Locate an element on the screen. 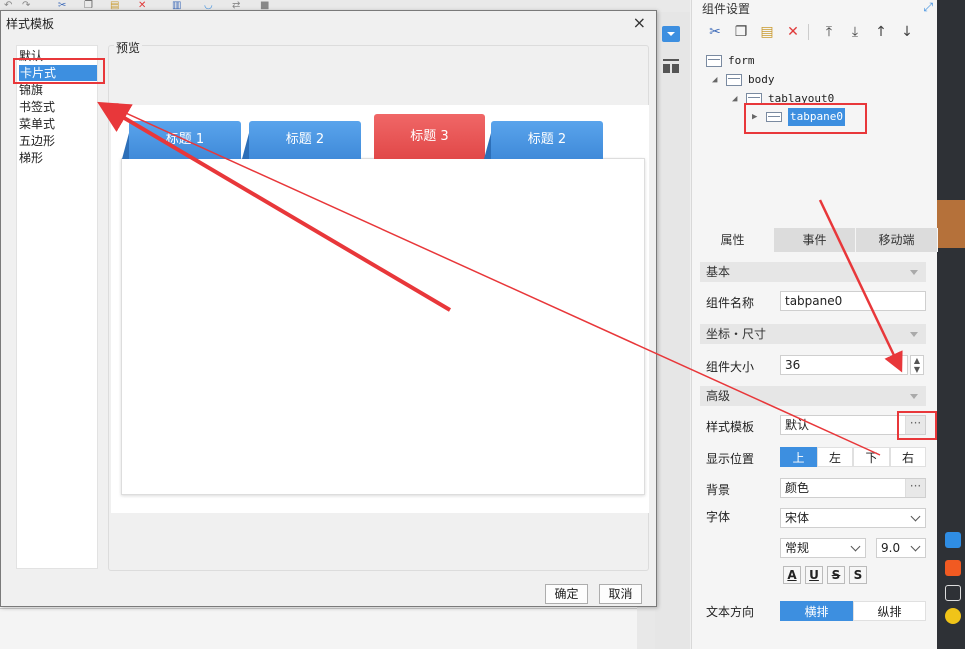 This screenshot has height=649, width=965. property-tabs: 属性 事件 移动端 is located at coordinates (815, 240).